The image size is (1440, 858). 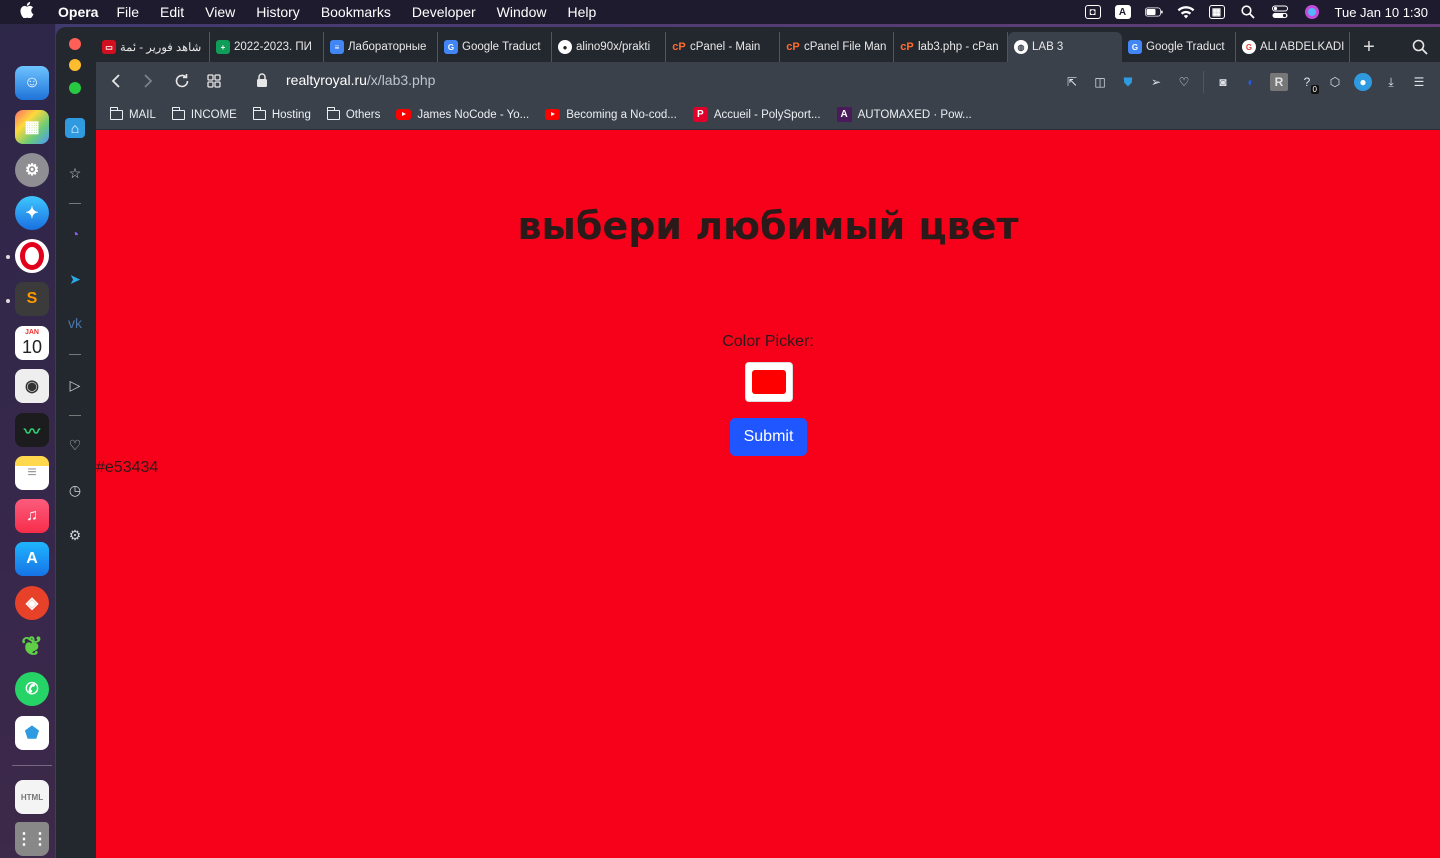 What do you see at coordinates (263, 81) in the screenshot?
I see `lock-icon` at bounding box center [263, 81].